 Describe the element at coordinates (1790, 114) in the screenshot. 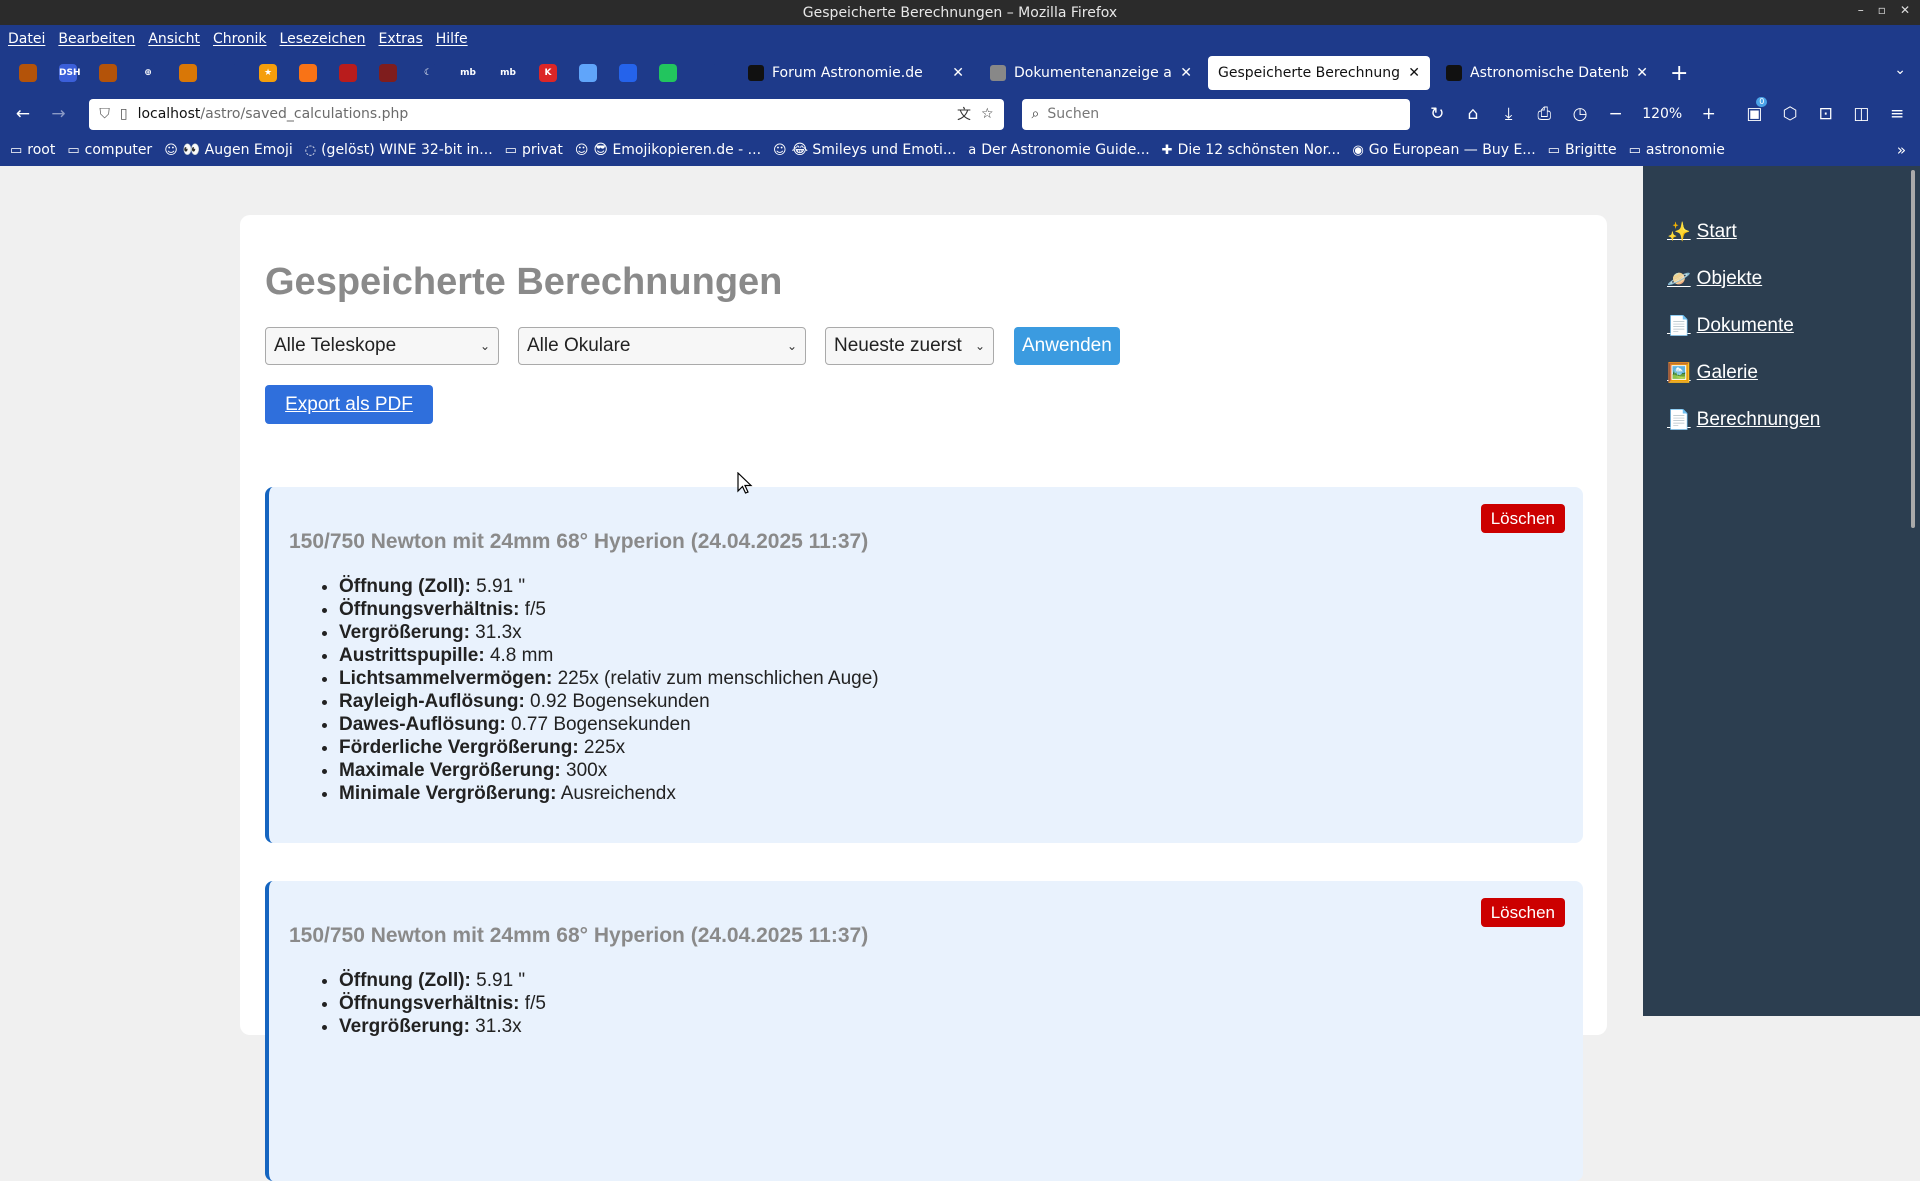

I see `extensions-icon: ⬡` at that location.